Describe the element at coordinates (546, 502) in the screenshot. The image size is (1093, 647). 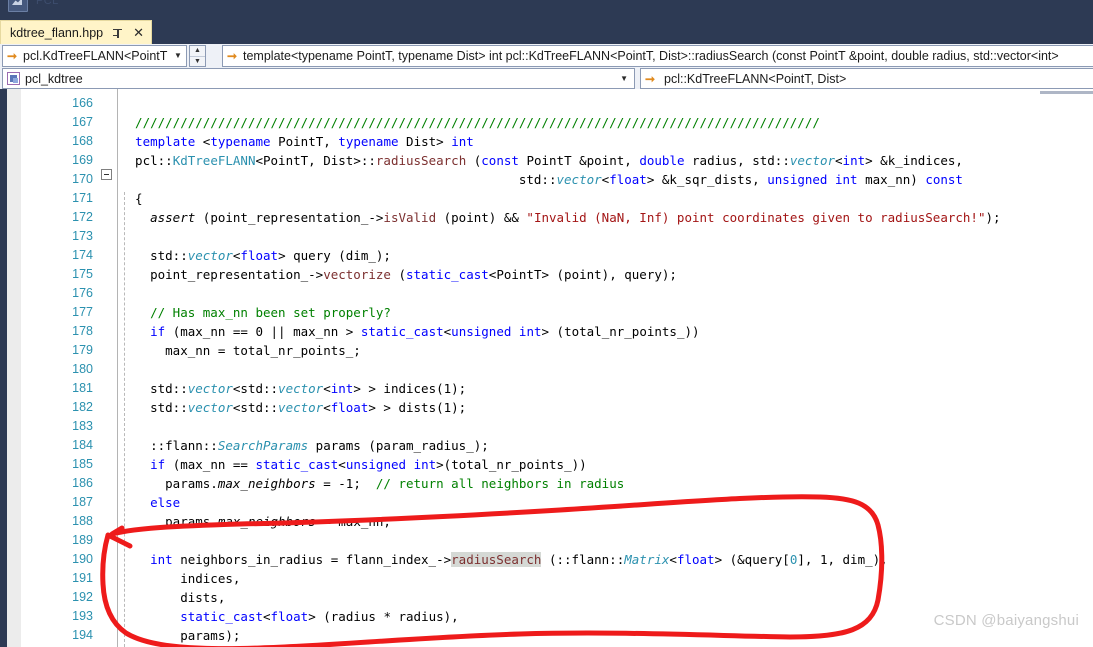
I see `code-line: 187 else` at that location.